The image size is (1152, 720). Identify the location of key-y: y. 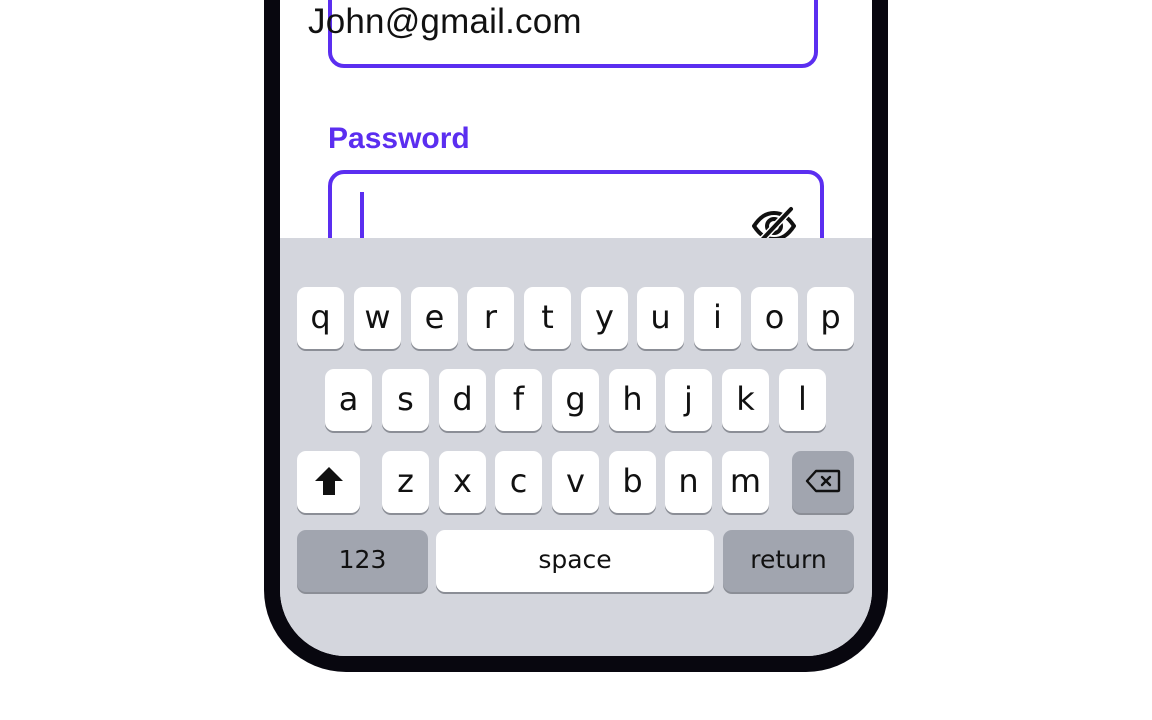
(604, 318).